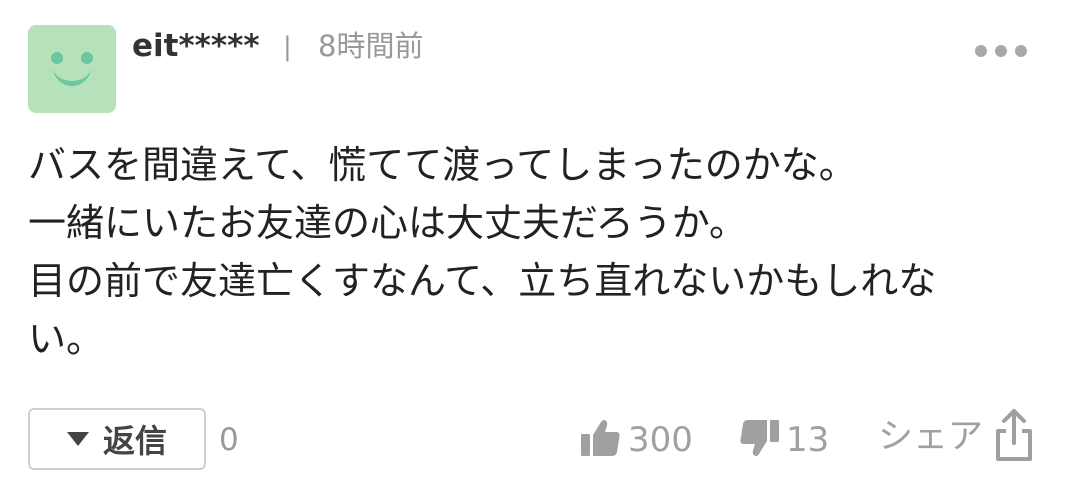  What do you see at coordinates (387, 223) in the screenshot?
I see `comment-line: 一緒にいたお友達の心は大丈夫だろうか。` at bounding box center [387, 223].